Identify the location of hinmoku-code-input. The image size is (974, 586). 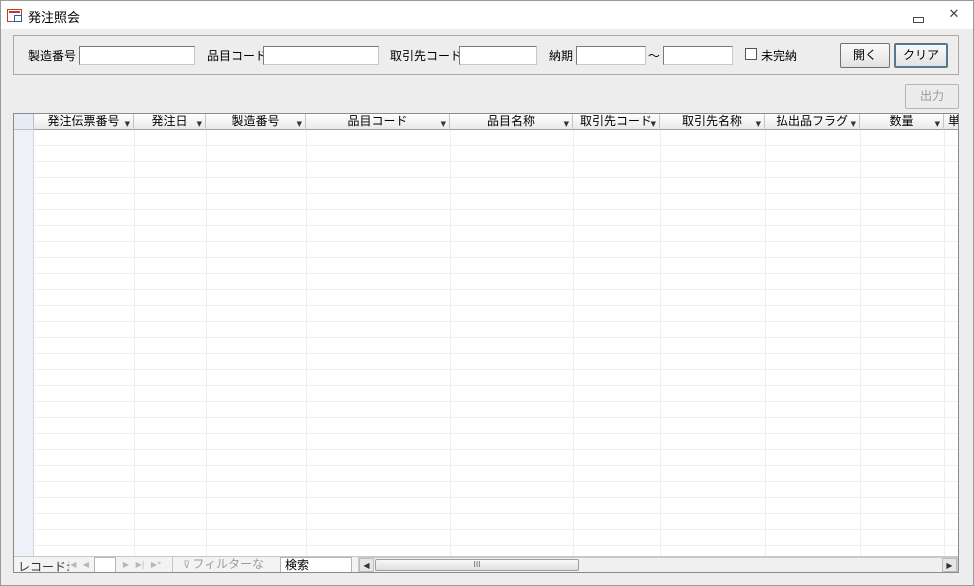
(321, 55).